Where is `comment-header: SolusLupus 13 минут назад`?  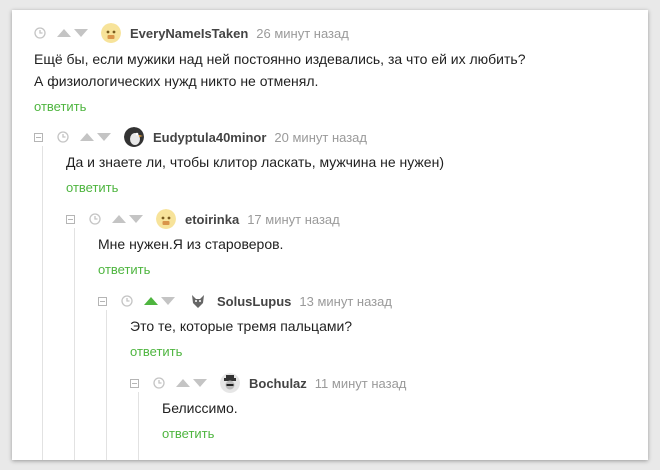
comment-header: SolusLupus 13 минут назад is located at coordinates (245, 301).